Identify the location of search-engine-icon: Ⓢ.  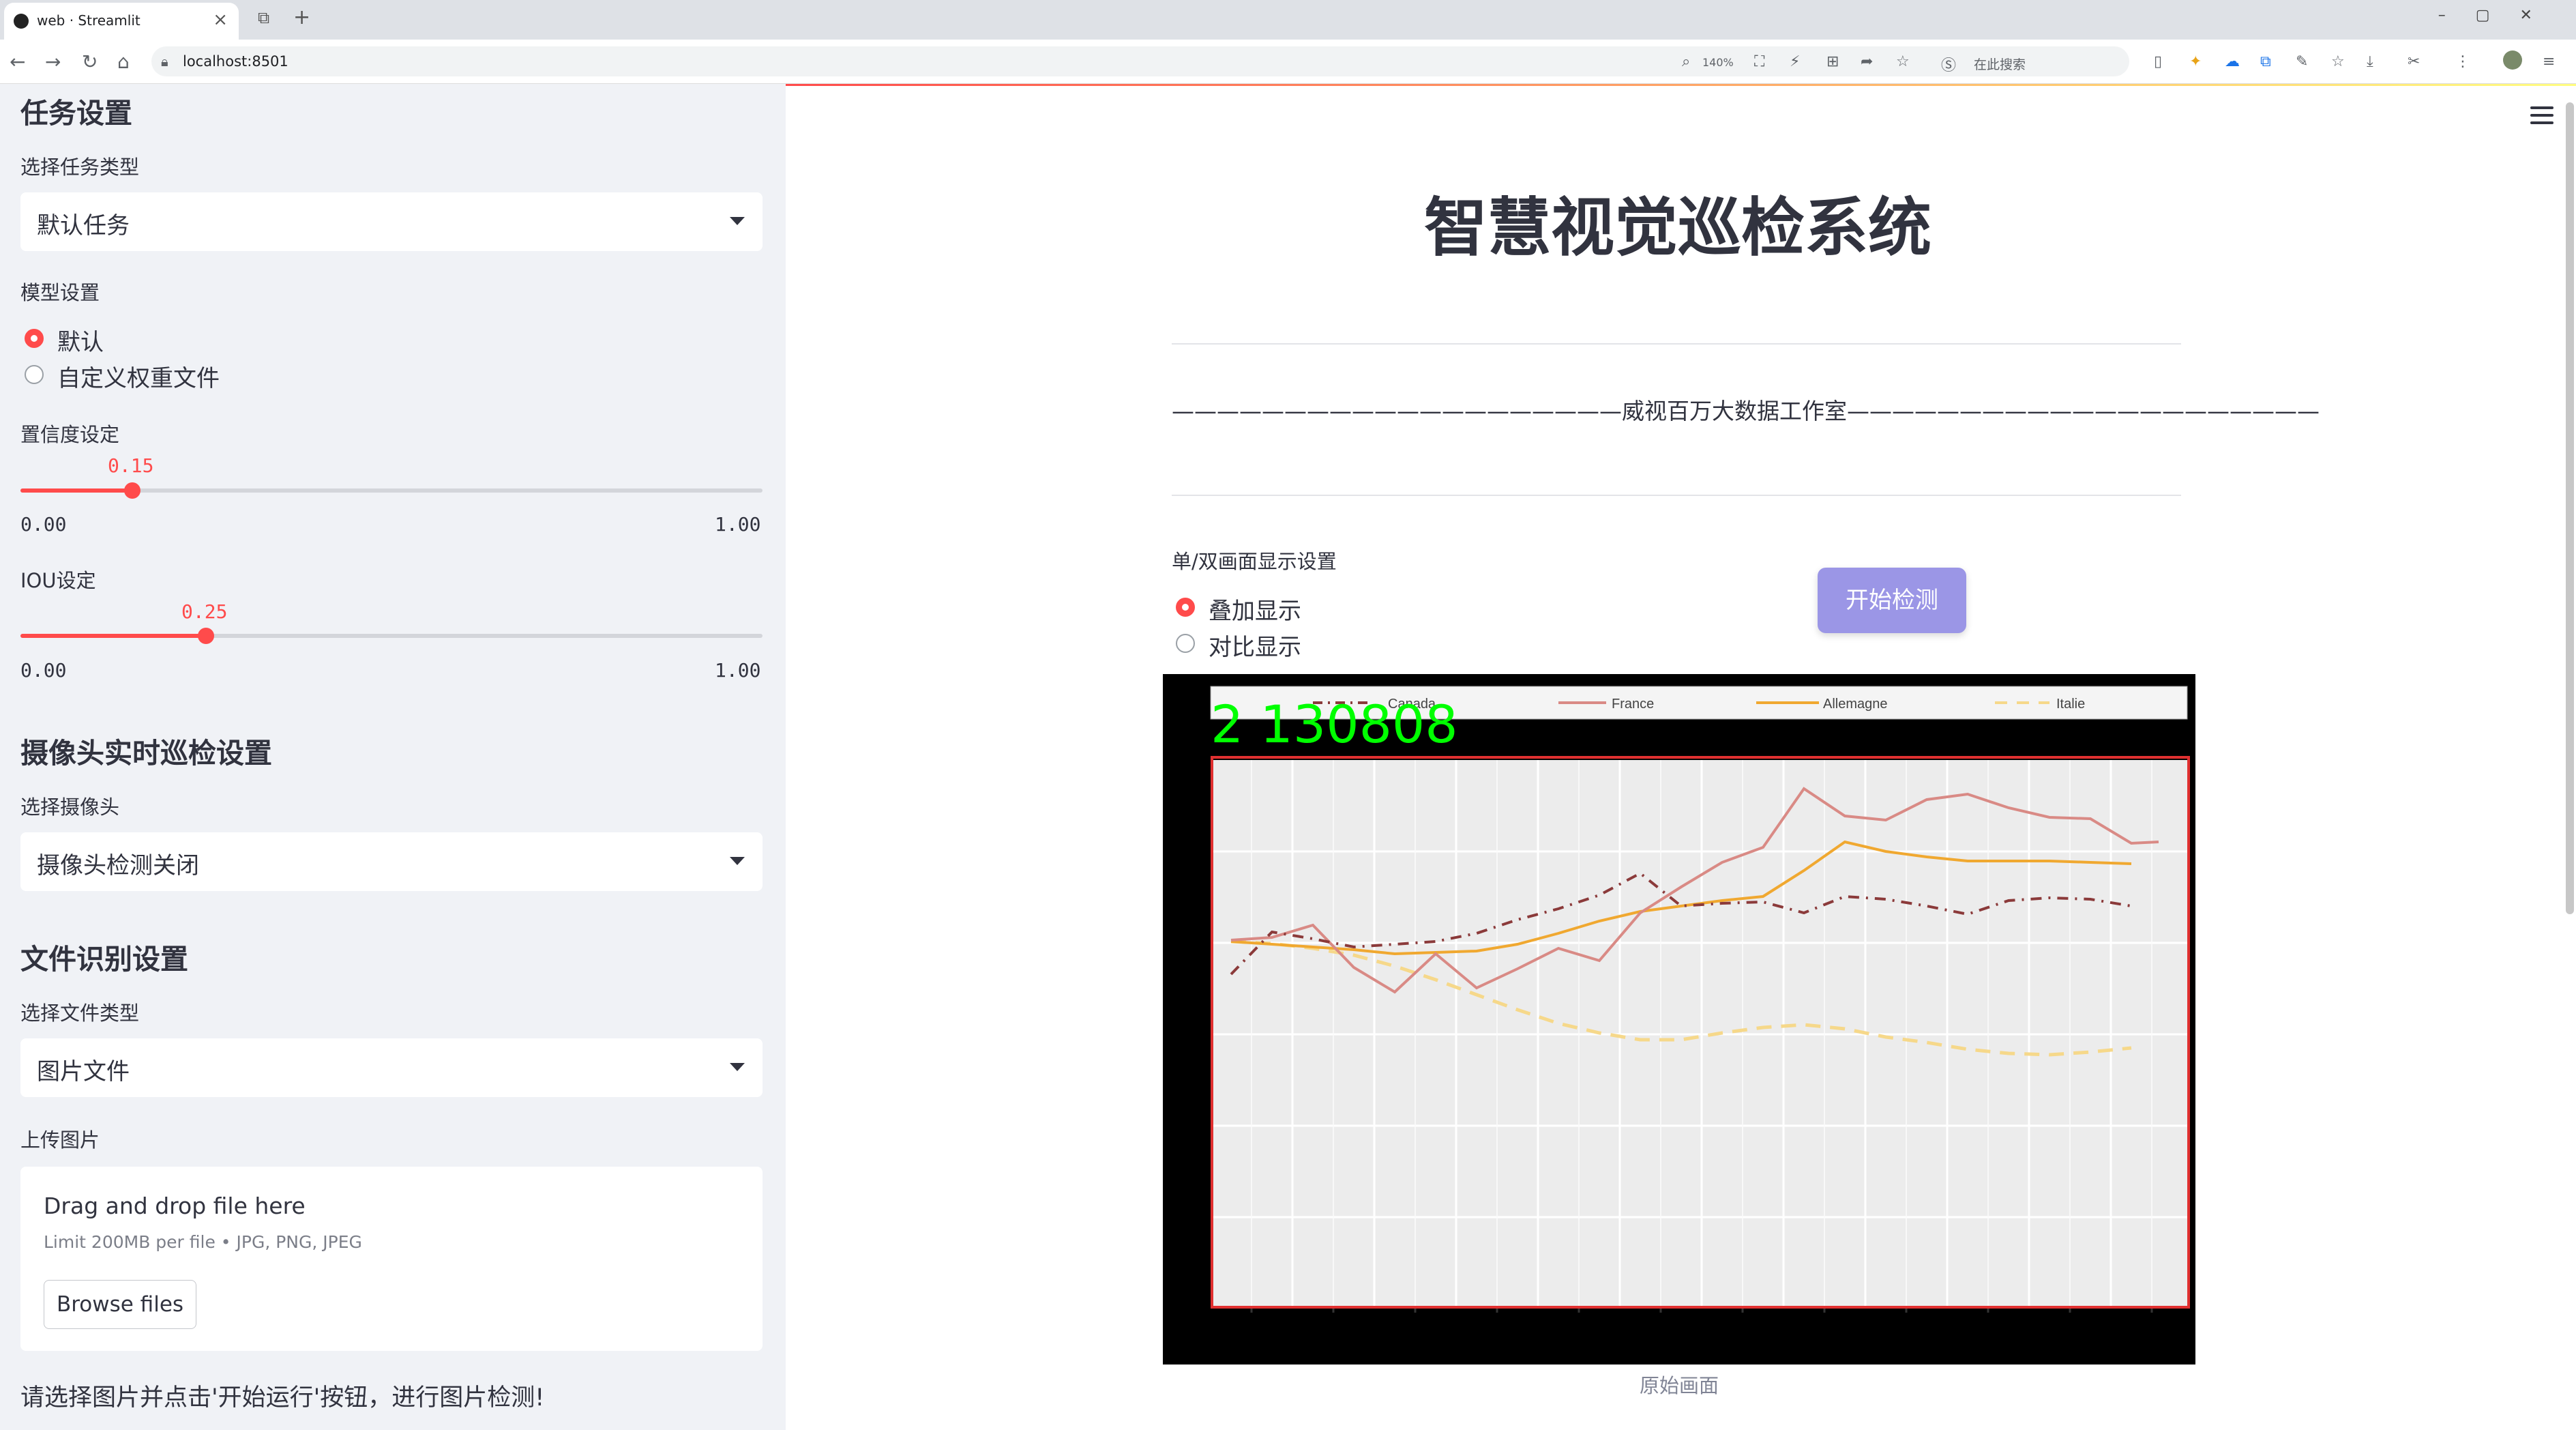
(1948, 64).